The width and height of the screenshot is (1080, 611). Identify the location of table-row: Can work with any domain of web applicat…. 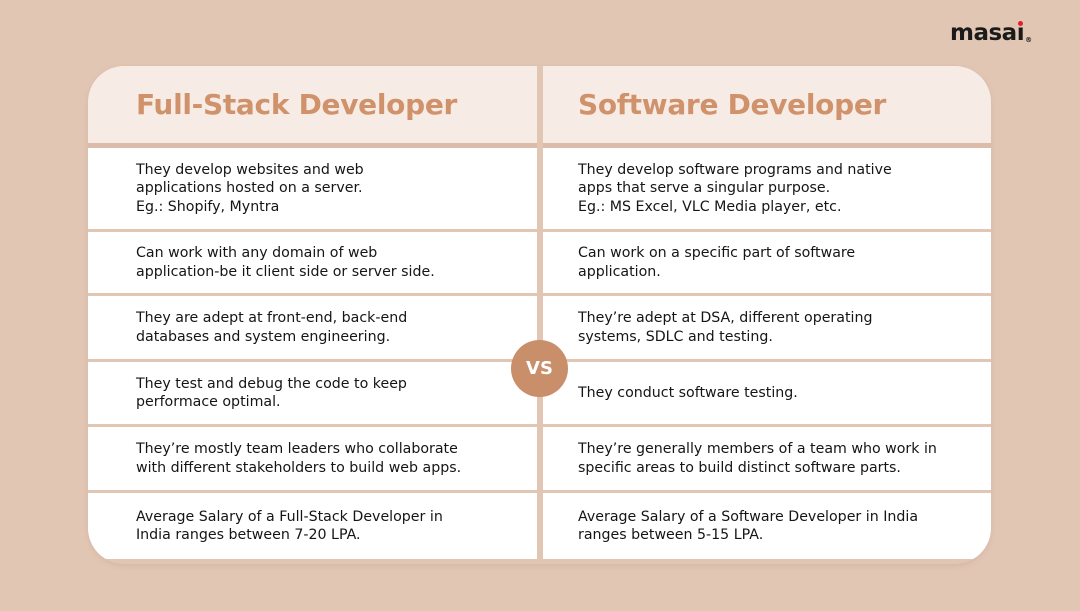
(312, 262).